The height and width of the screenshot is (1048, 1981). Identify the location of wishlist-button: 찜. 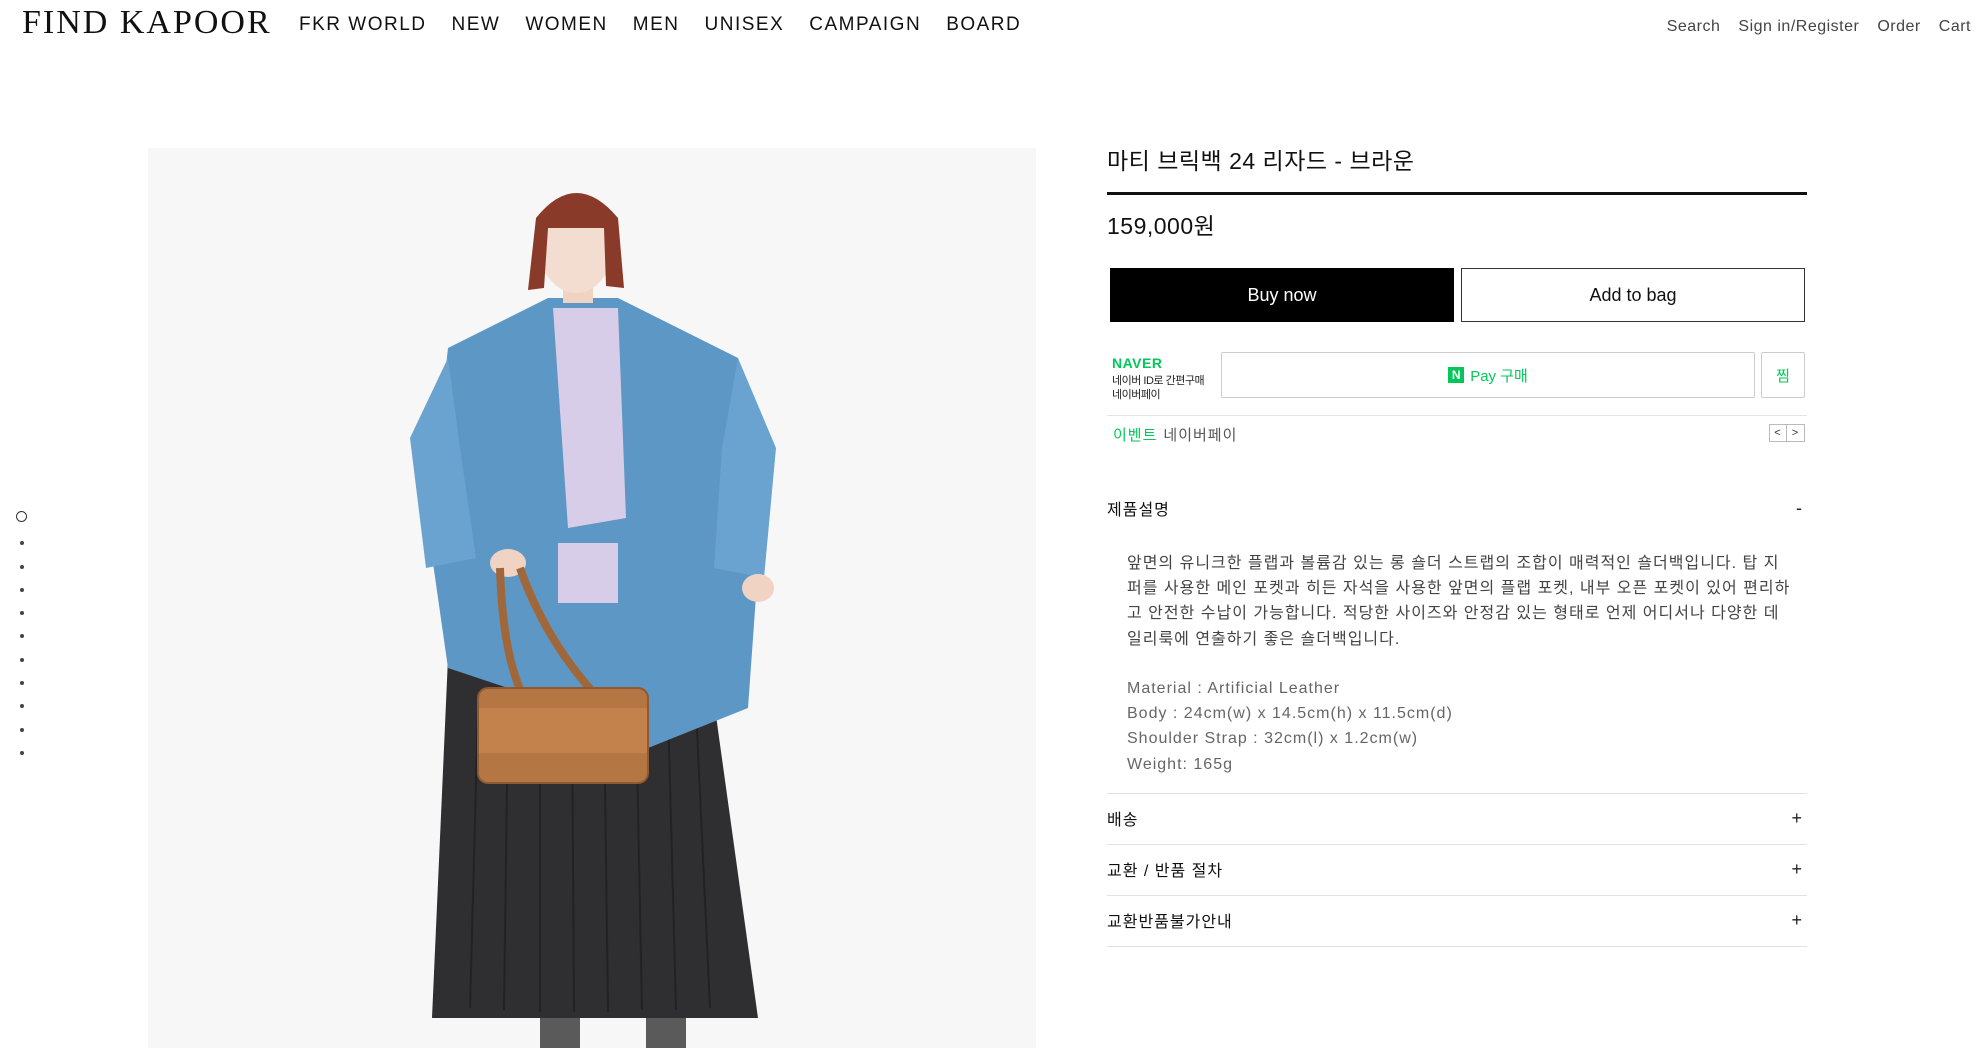
(1783, 375).